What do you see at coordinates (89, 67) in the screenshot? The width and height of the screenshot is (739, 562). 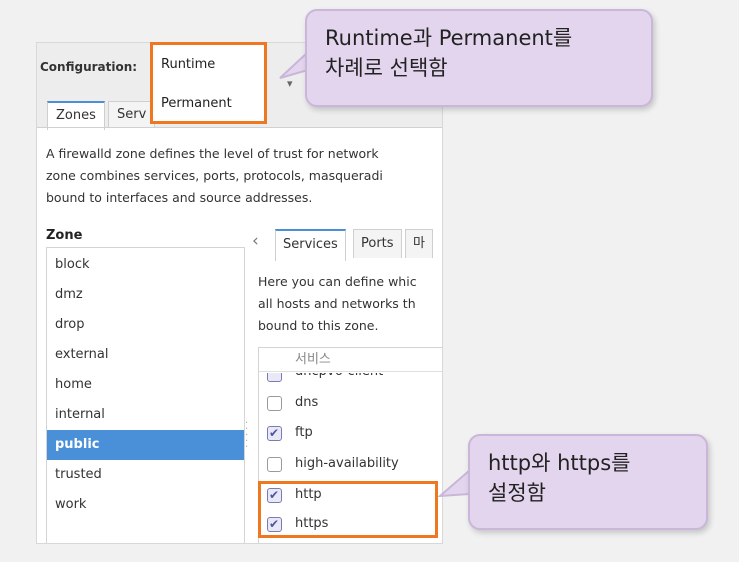 I see `configuration-label: Configuration:` at bounding box center [89, 67].